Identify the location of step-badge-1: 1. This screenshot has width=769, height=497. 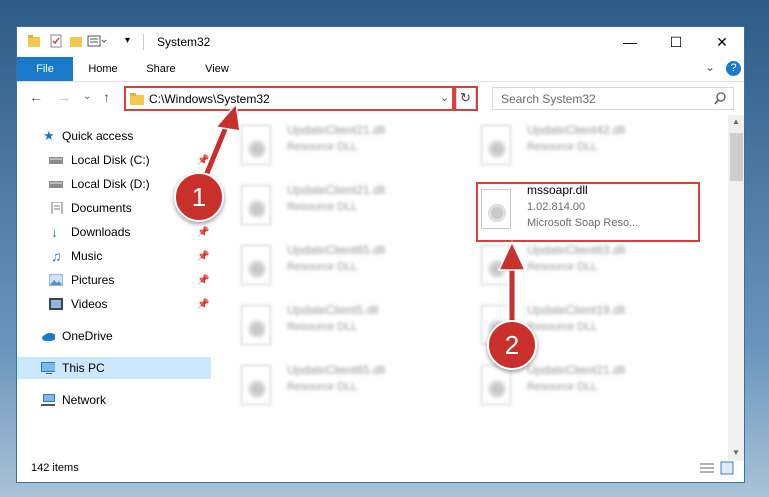
(199, 197).